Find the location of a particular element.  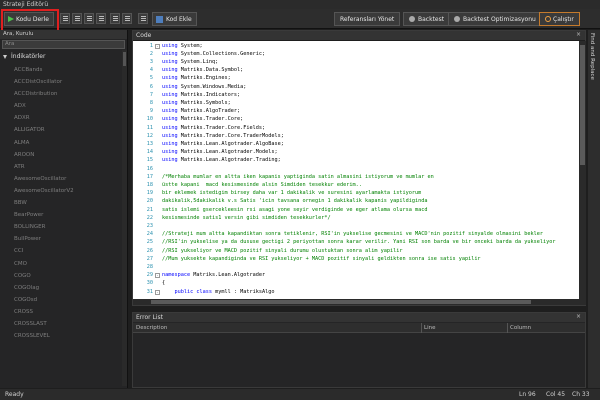

code-line: 9 using Matriks.AlgoTrader; is located at coordinates (356, 112).